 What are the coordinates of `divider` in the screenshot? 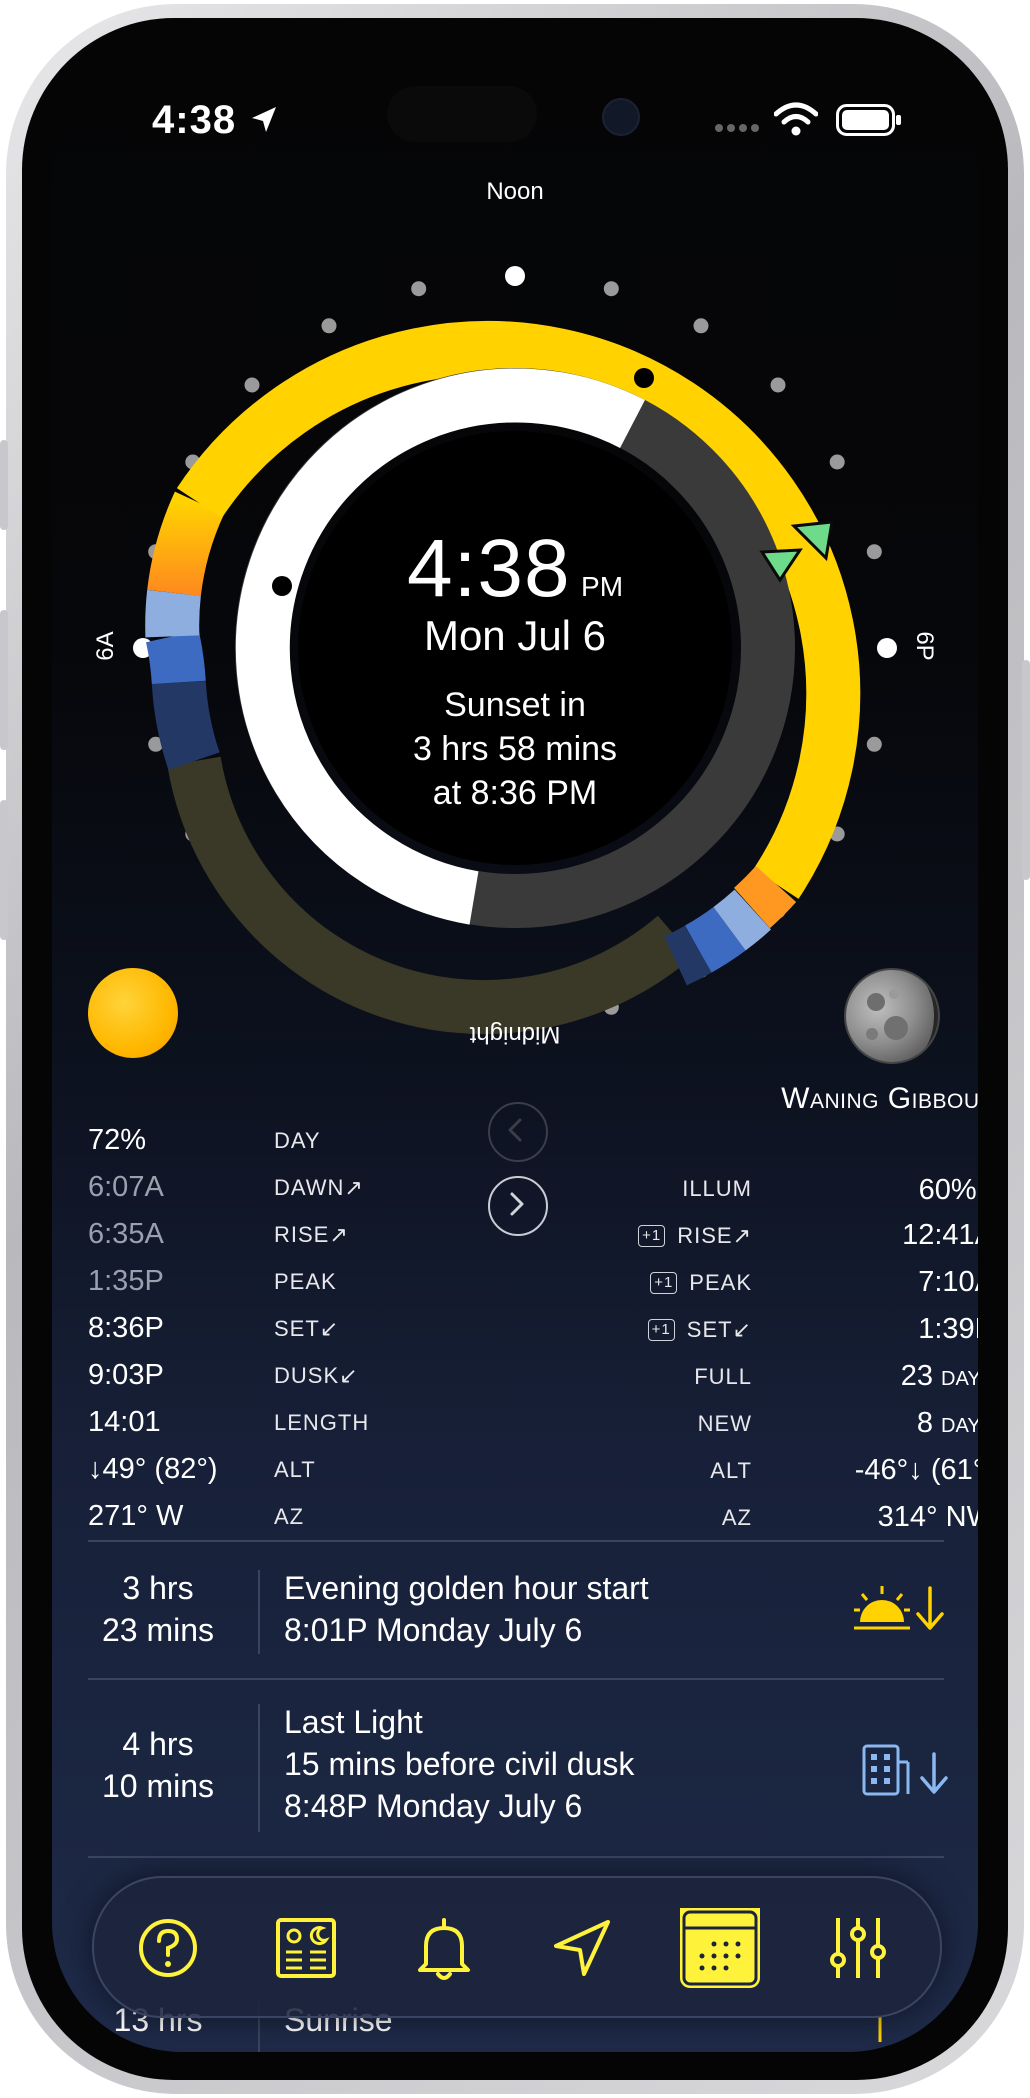 It's located at (516, 1857).